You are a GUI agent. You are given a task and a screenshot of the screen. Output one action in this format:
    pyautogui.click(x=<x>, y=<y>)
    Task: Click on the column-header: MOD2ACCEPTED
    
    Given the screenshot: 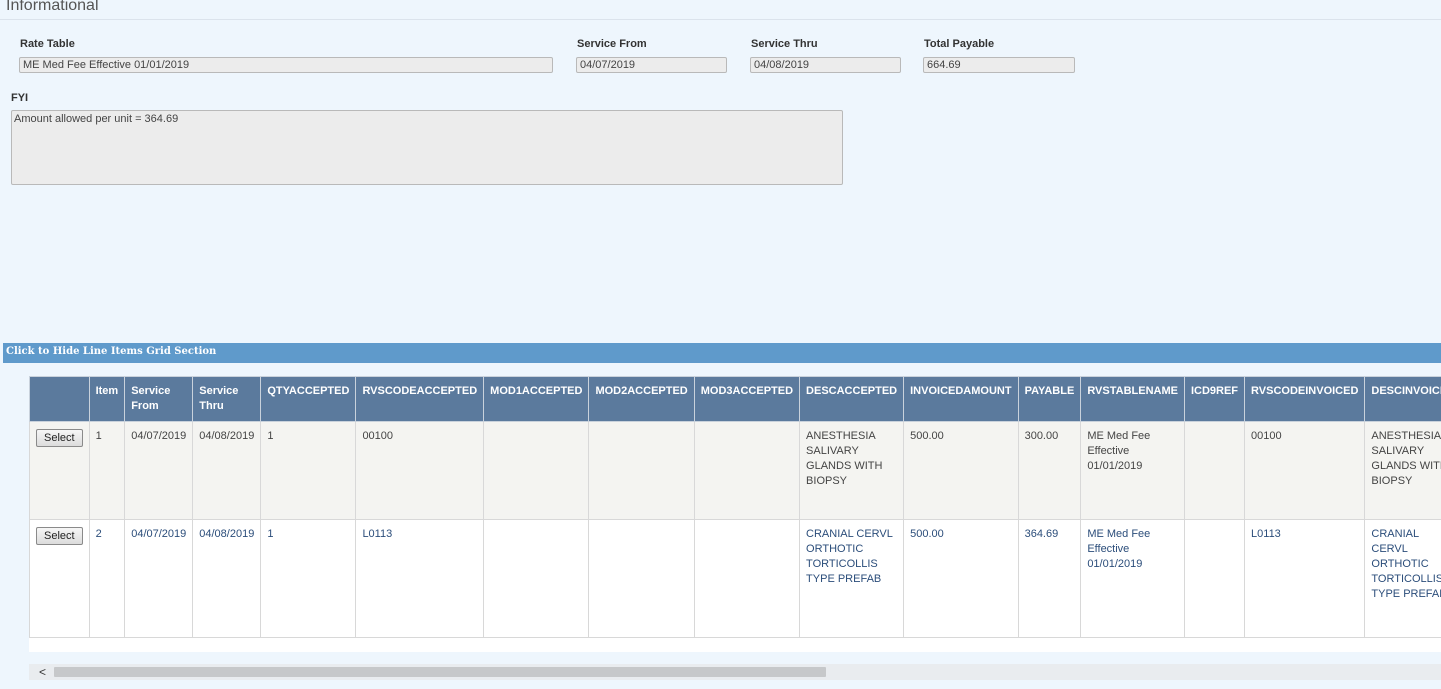 What is the action you would take?
    pyautogui.click(x=641, y=399)
    